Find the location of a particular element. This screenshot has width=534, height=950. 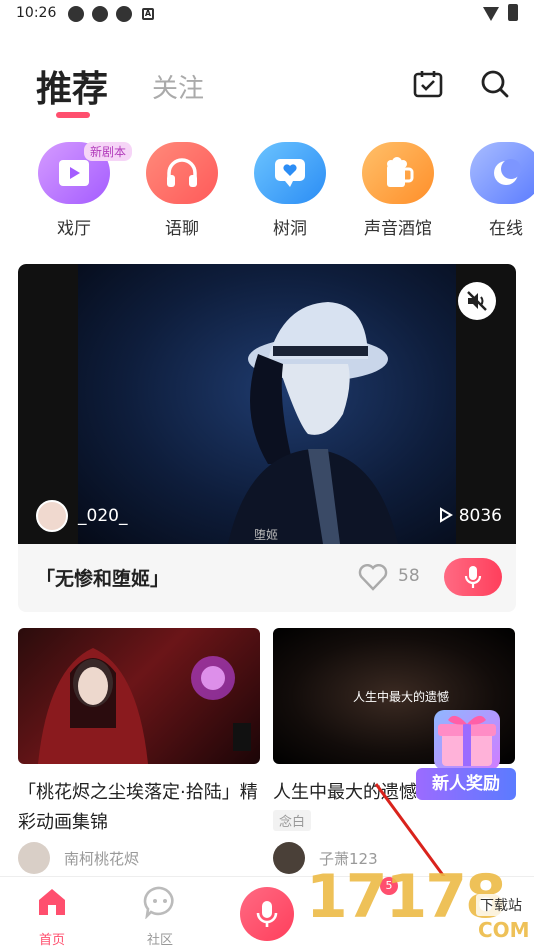

watermark-download: 下载站 is located at coordinates (501, 905).